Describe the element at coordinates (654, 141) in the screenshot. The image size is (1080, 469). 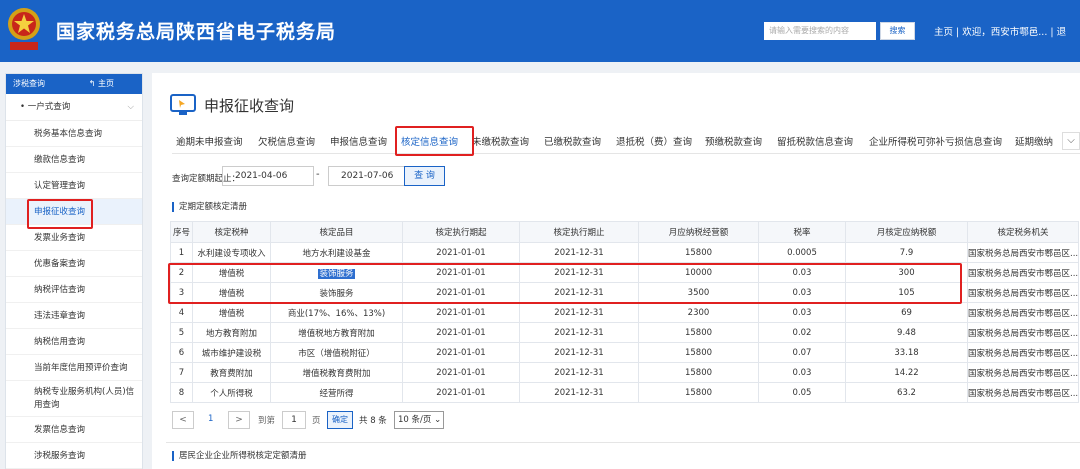
I see `tab-refund-tax: 退抵税（费）查询` at that location.